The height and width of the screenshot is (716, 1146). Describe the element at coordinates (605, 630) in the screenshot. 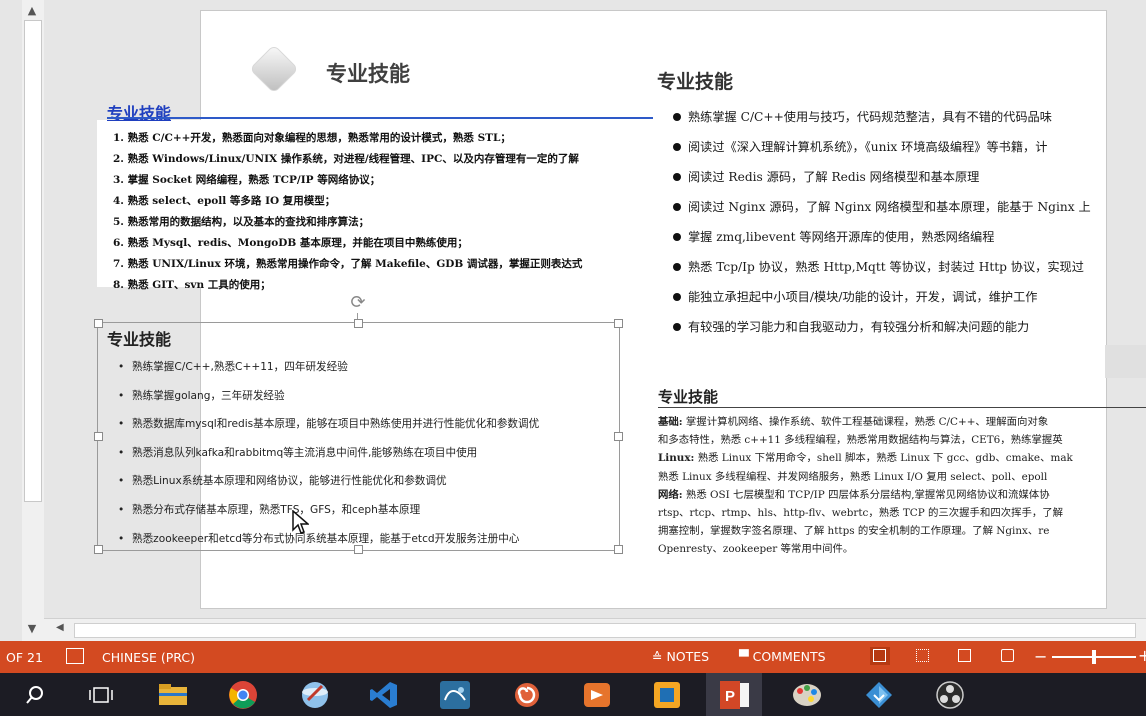

I see `scroll-track` at that location.